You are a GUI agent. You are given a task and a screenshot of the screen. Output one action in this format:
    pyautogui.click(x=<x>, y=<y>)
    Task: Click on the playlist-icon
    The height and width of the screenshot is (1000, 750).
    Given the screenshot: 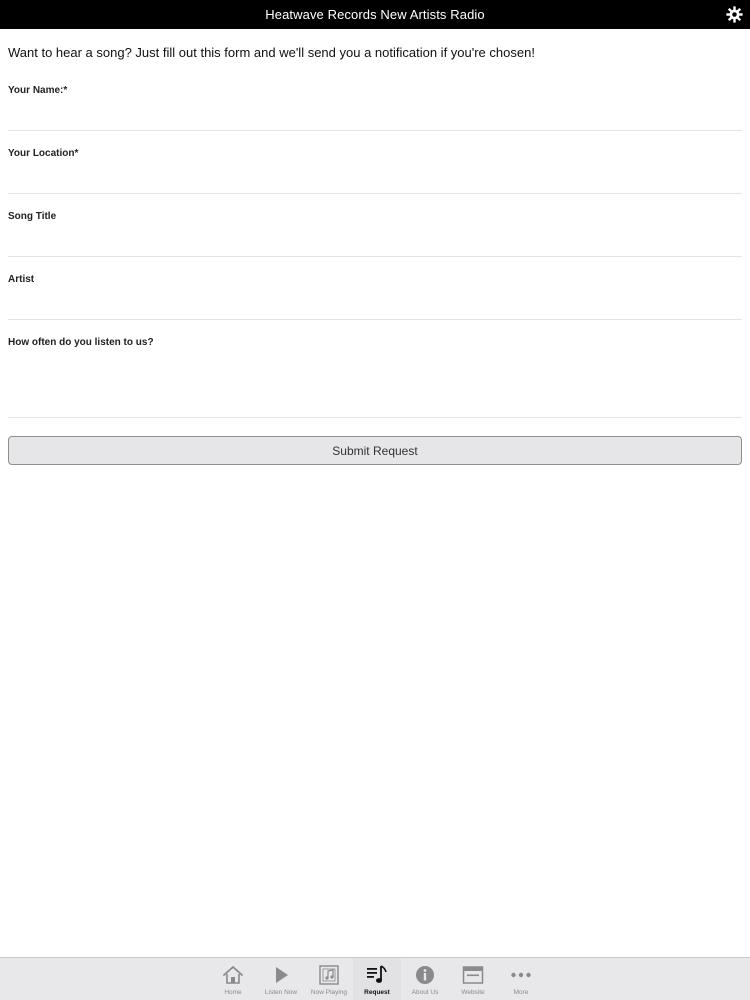 What is the action you would take?
    pyautogui.click(x=377, y=974)
    